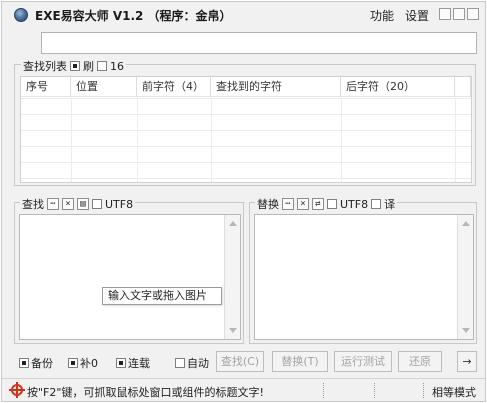 This screenshot has height=403, width=487. I want to click on file-path-input, so click(259, 43).